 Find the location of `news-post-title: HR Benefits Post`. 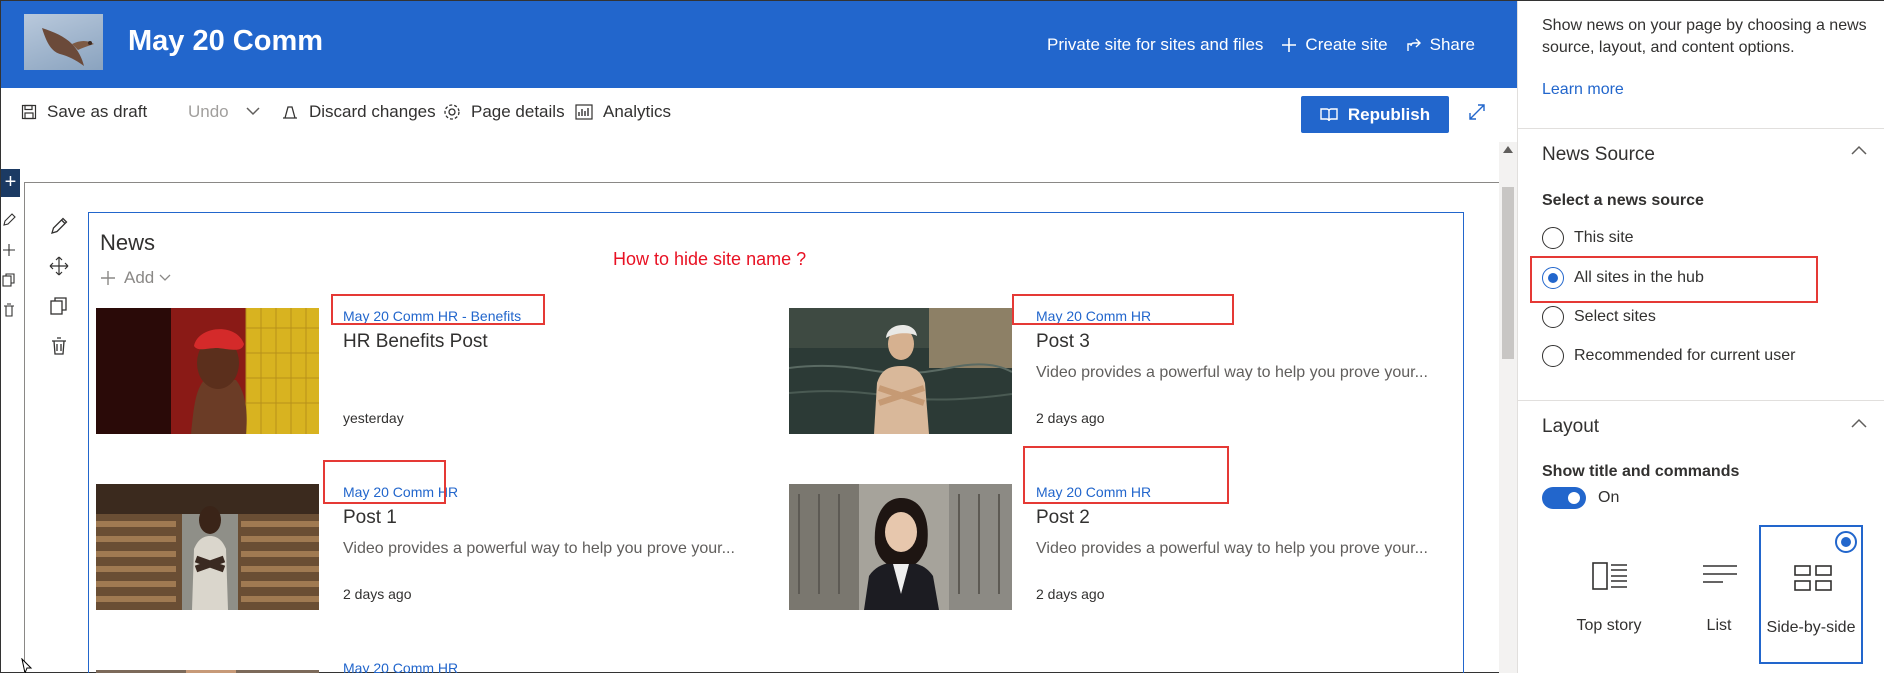

news-post-title: HR Benefits Post is located at coordinates (415, 342).